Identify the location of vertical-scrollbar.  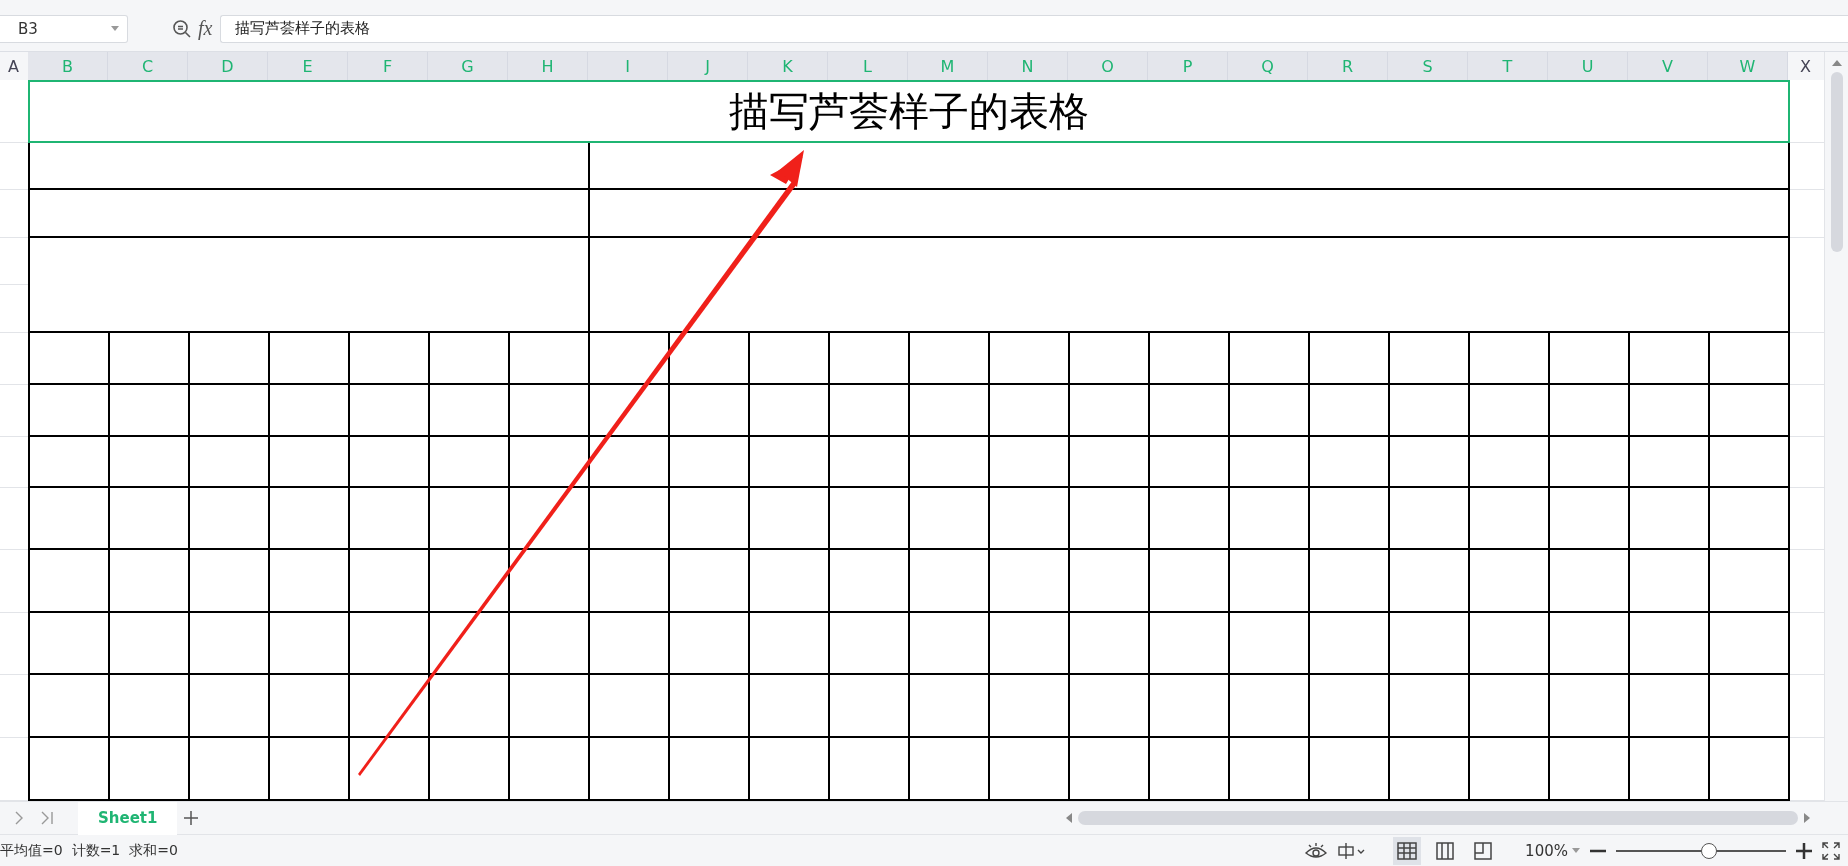
(1836, 426).